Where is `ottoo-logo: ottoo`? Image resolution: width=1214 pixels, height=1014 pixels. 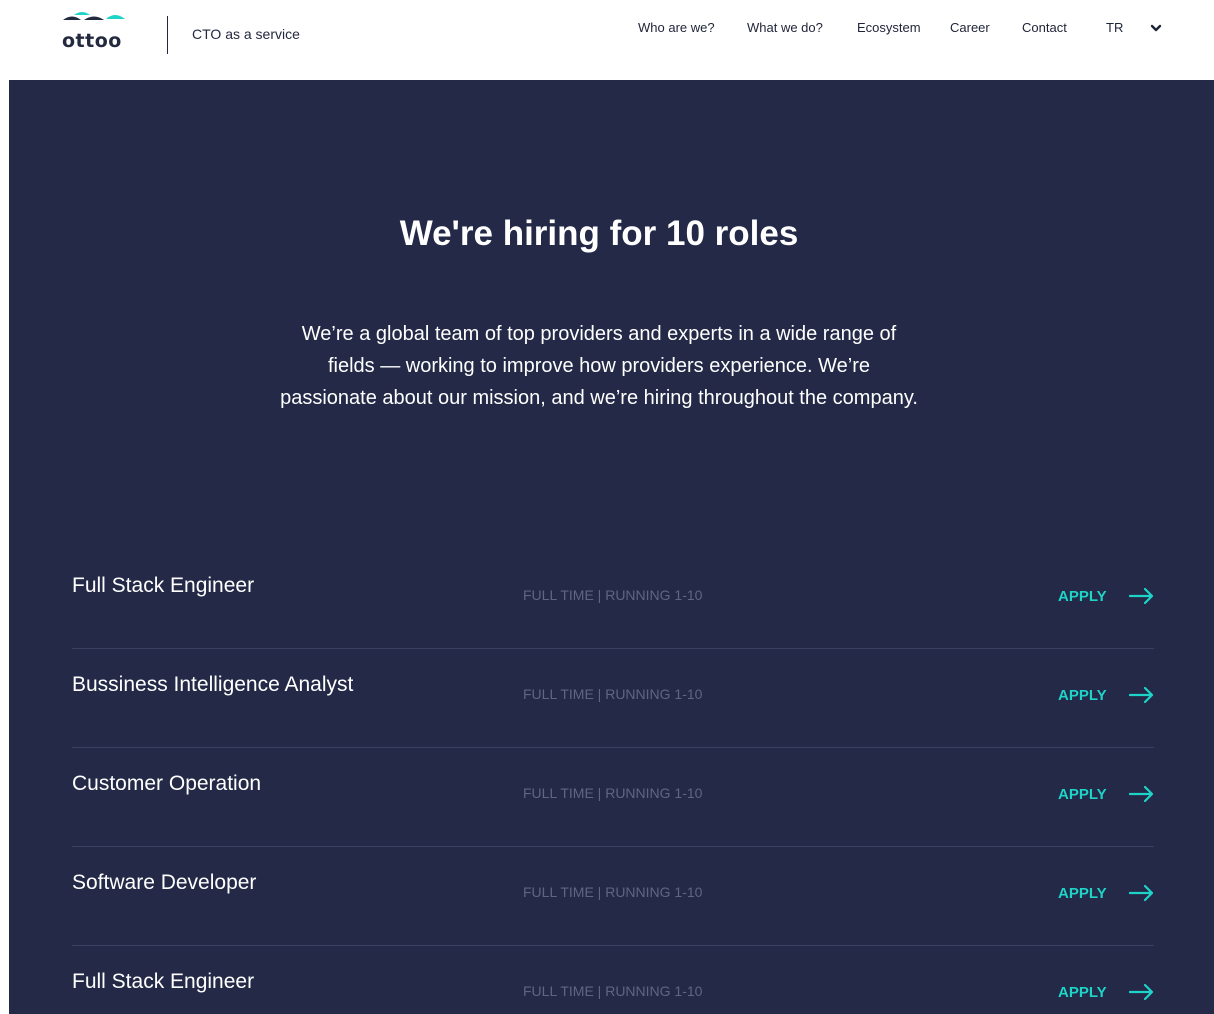
ottoo-logo: ottoo is located at coordinates (94, 31).